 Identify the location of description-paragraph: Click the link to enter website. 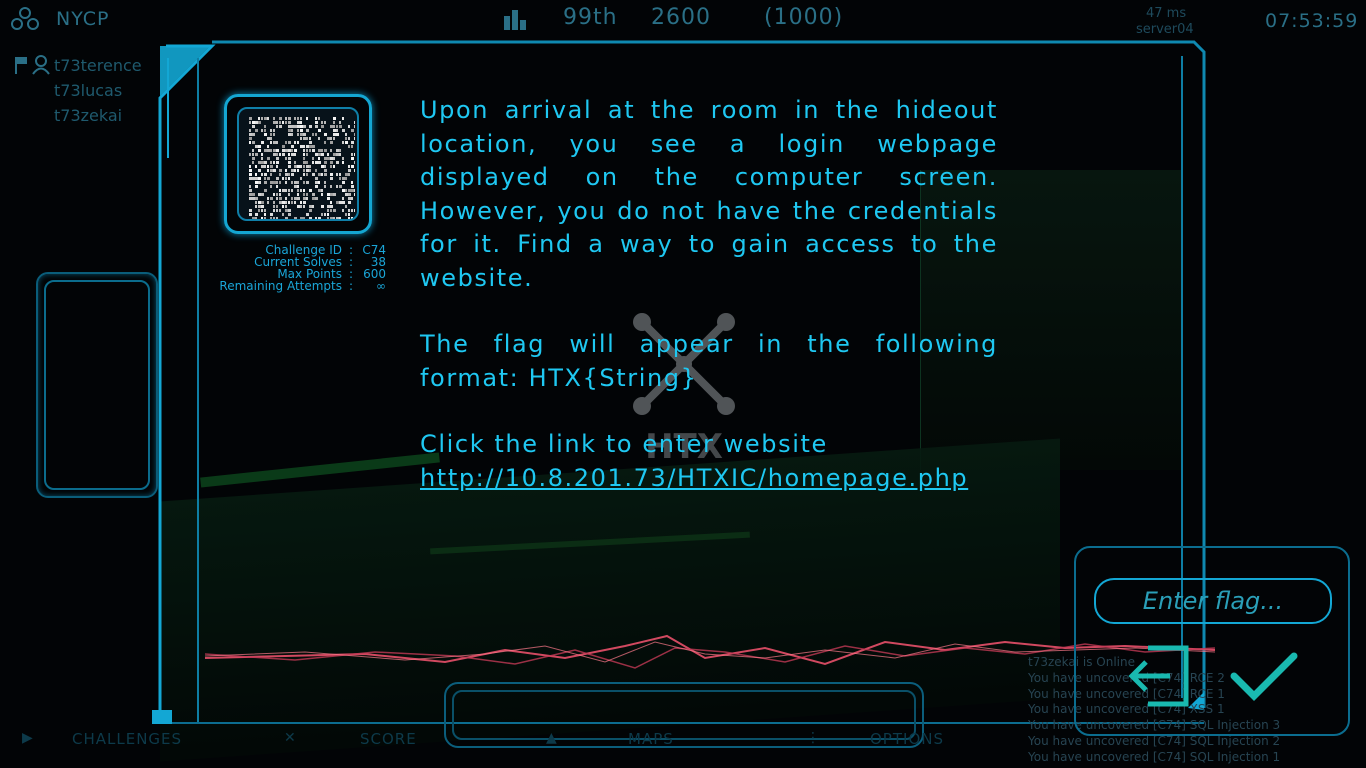
(624, 444).